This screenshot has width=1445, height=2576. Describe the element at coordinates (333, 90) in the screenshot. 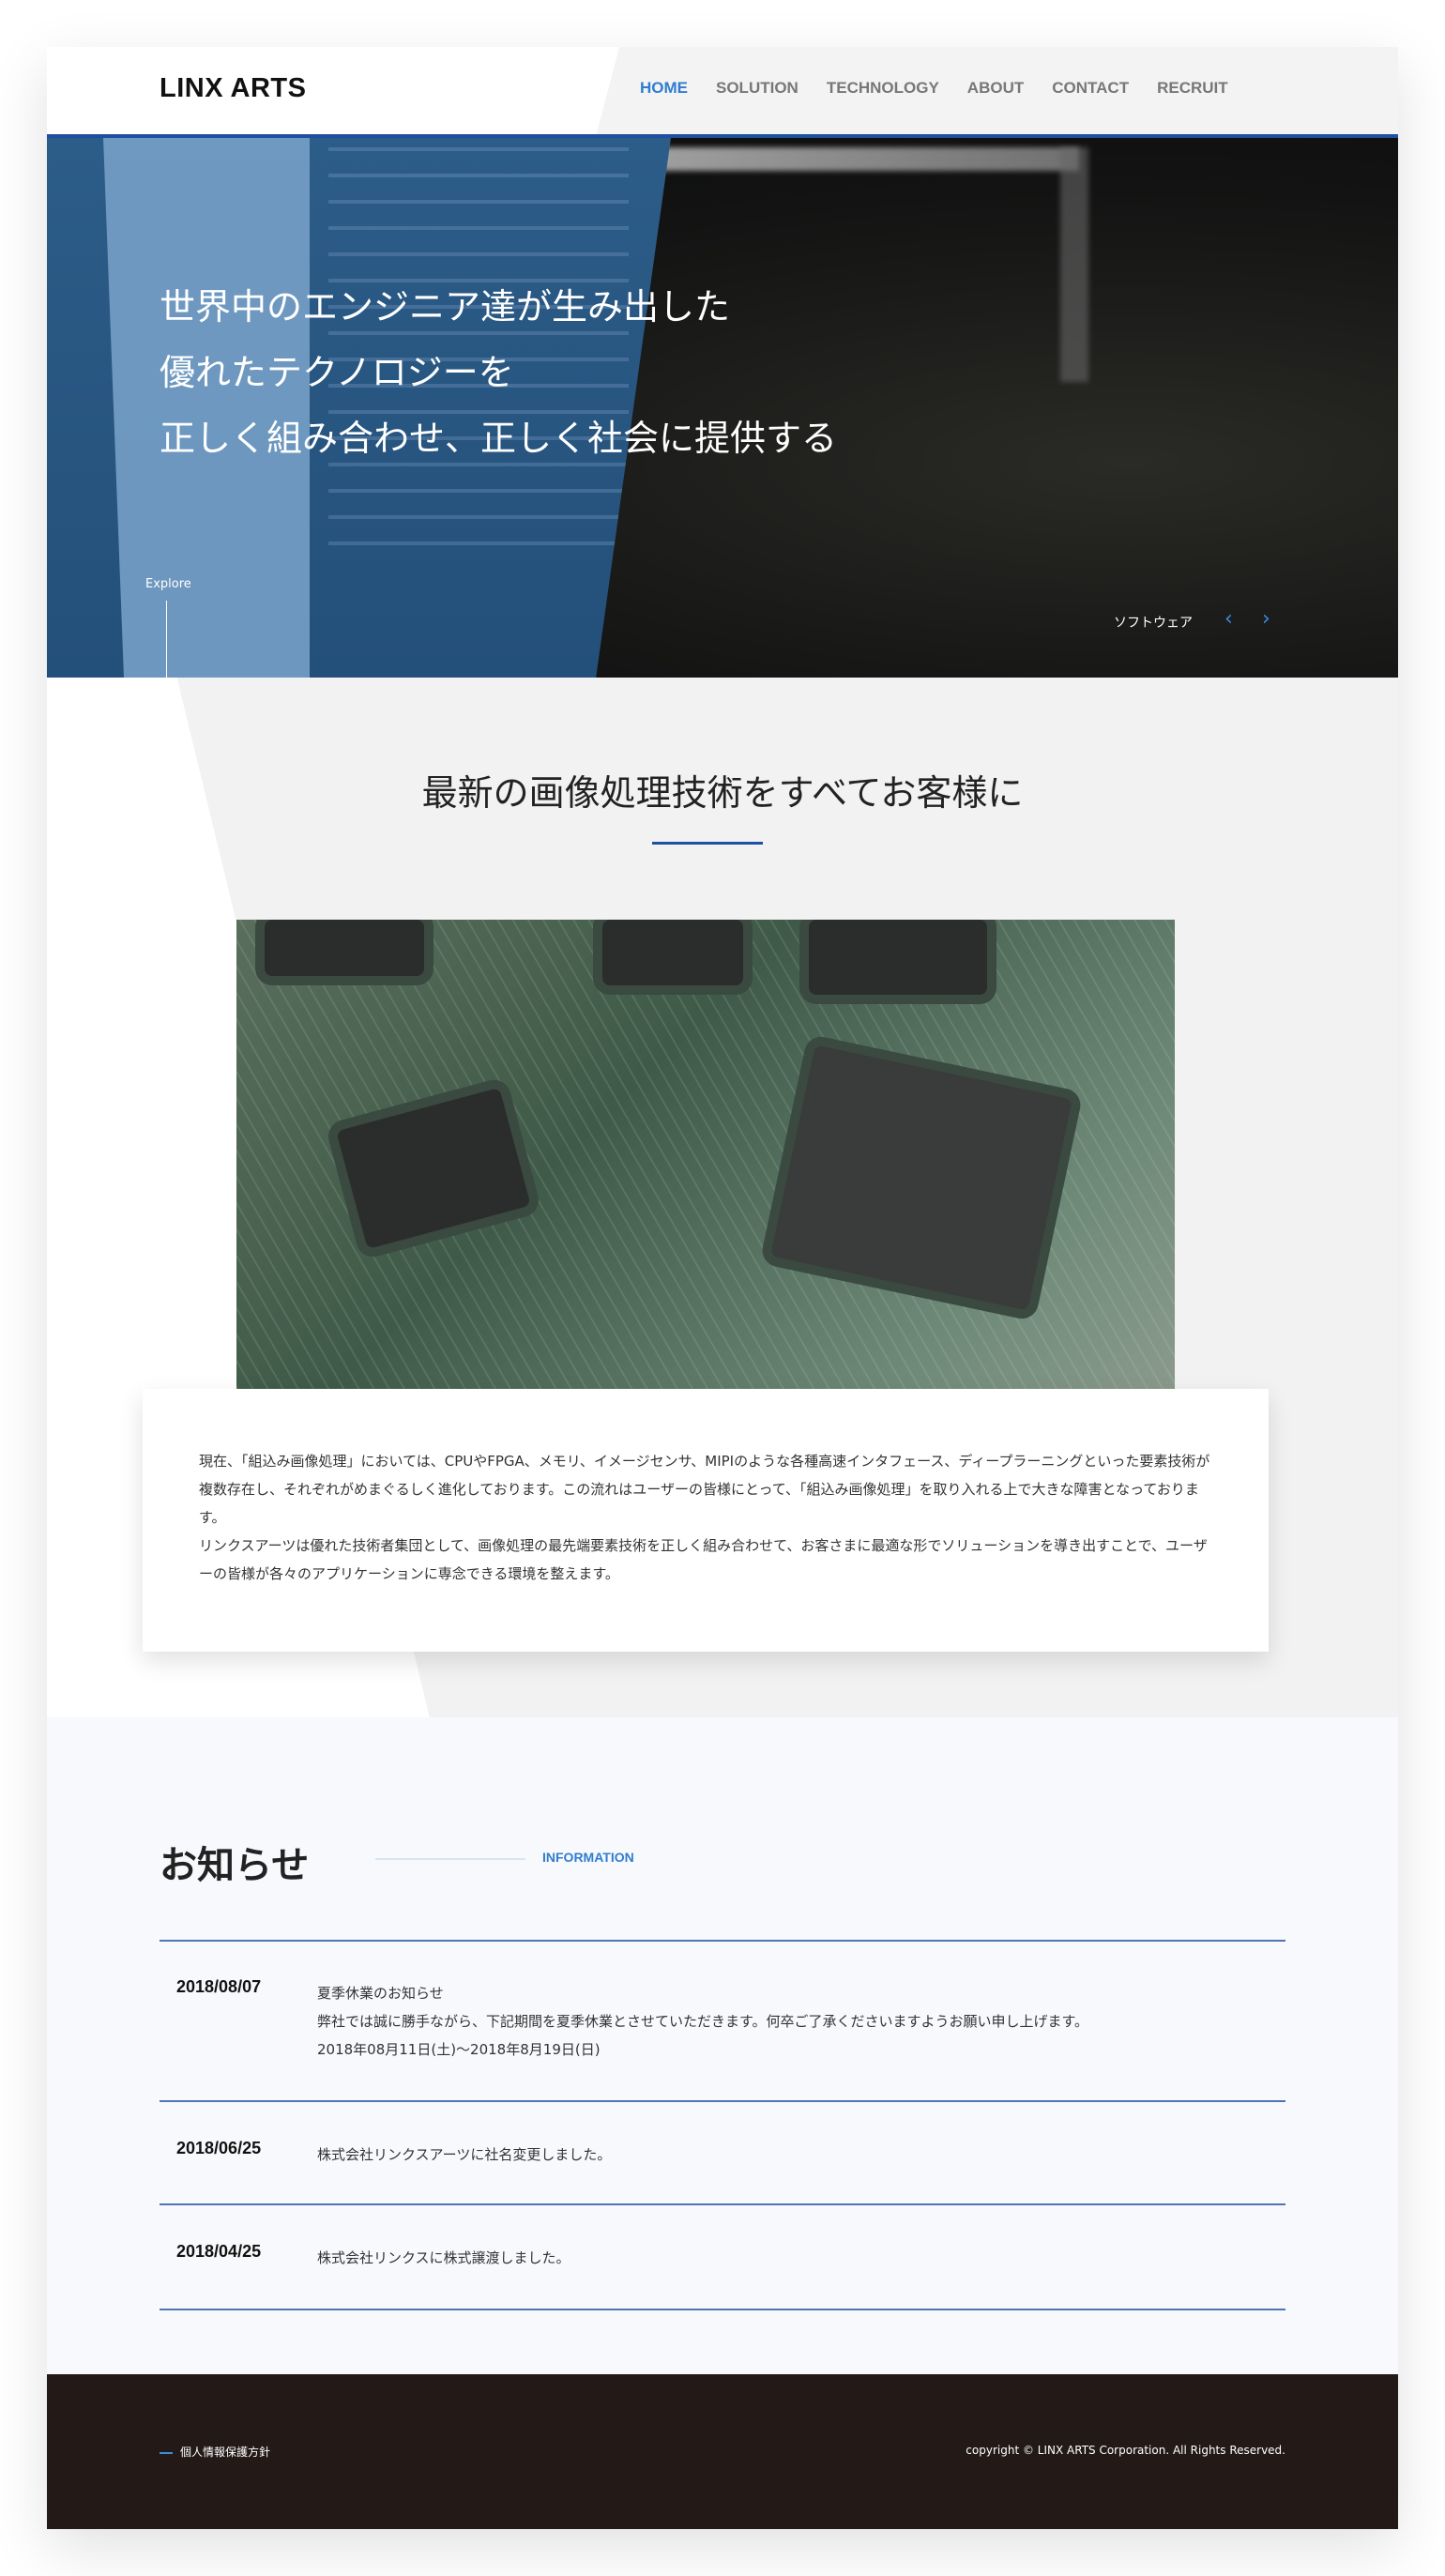

I see `header-white-panel` at that location.